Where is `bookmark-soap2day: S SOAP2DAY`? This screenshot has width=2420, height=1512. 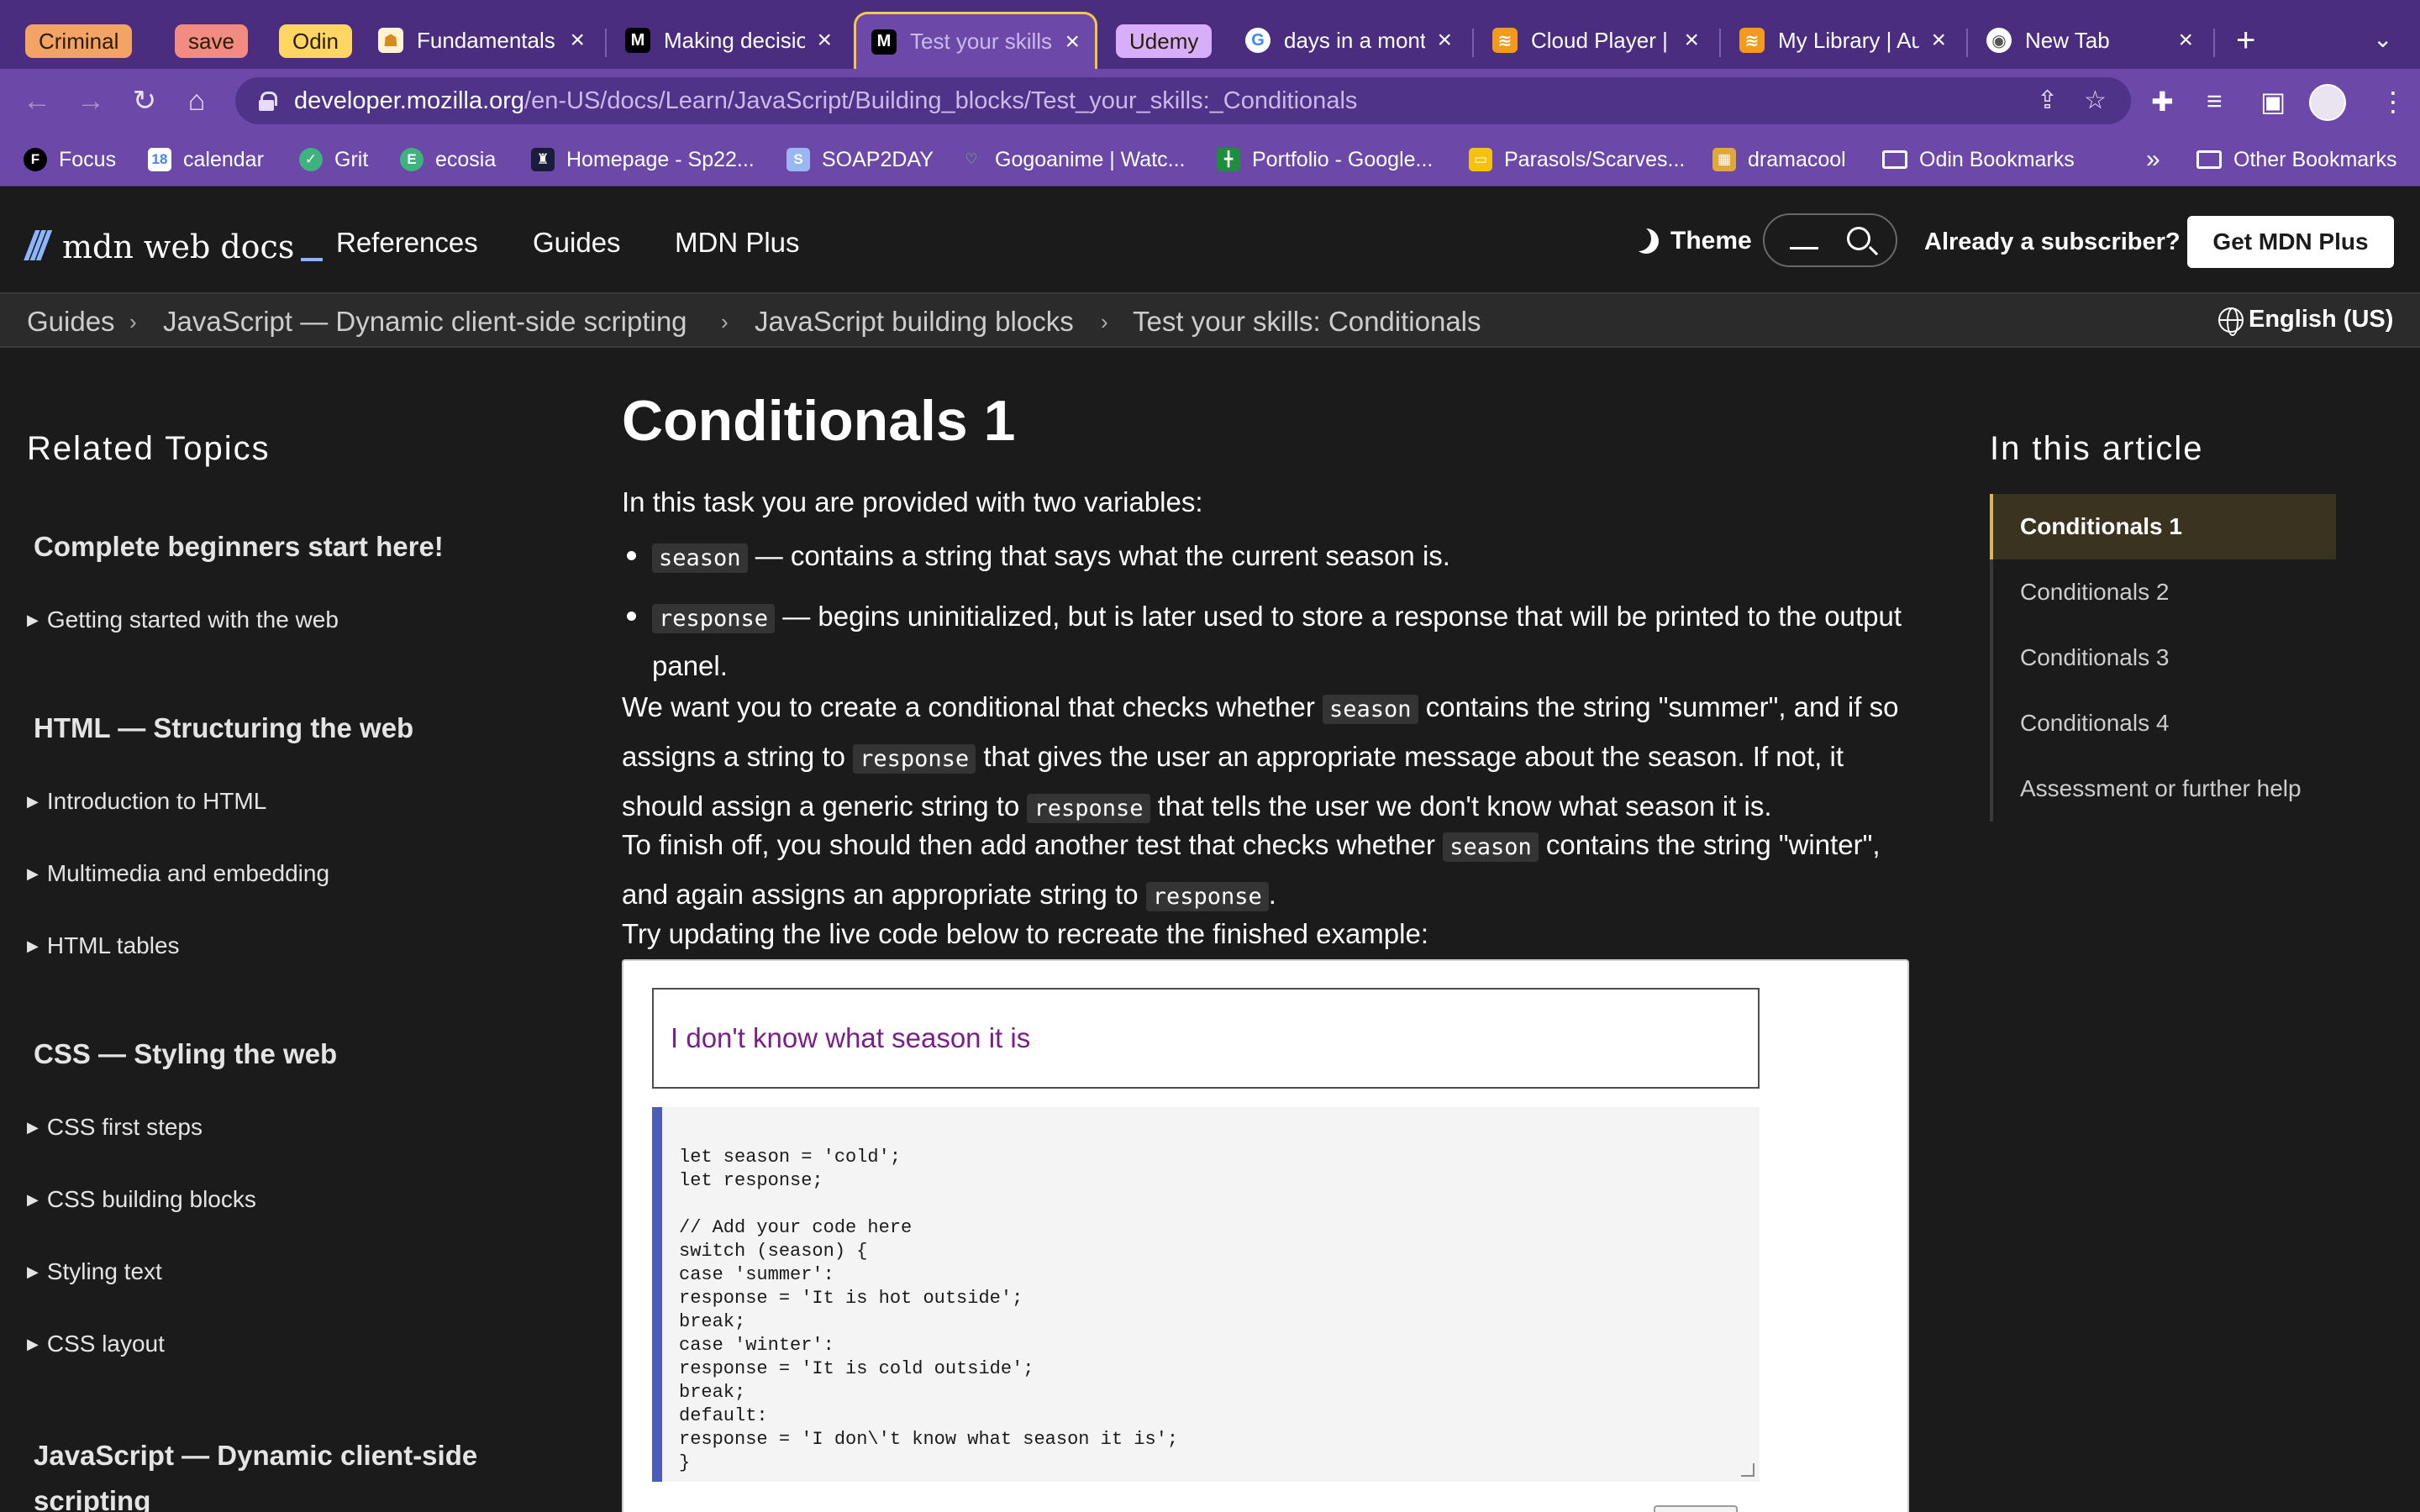
bookmark-soap2day: S SOAP2DAY is located at coordinates (860, 159).